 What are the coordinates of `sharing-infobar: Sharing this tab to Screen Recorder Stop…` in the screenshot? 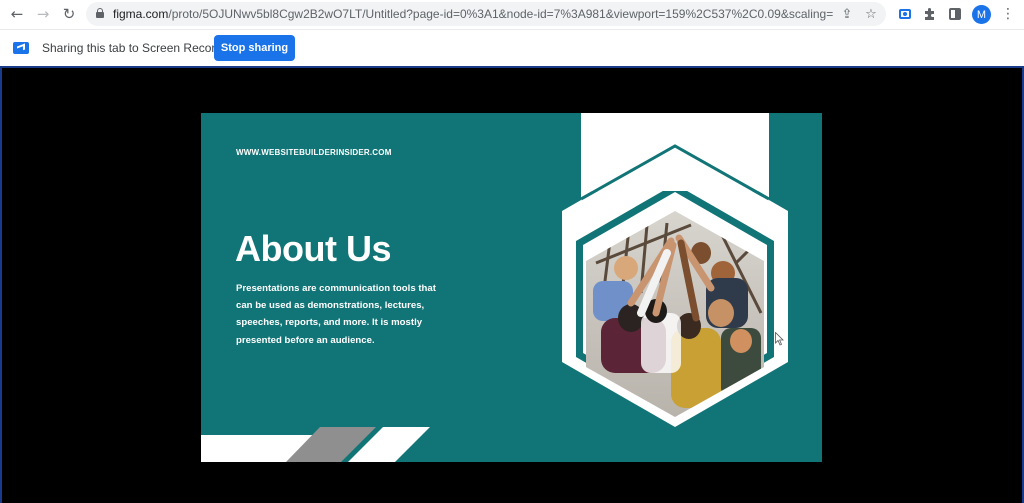 It's located at (512, 47).